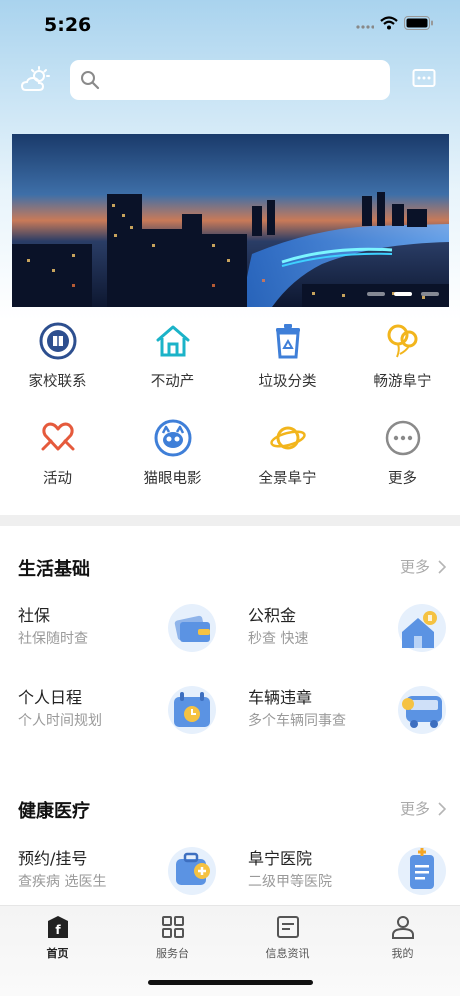 This screenshot has height=996, width=460. Describe the element at coordinates (128, 633) in the screenshot. I see `service-social-security: 社保 社保随时查` at that location.